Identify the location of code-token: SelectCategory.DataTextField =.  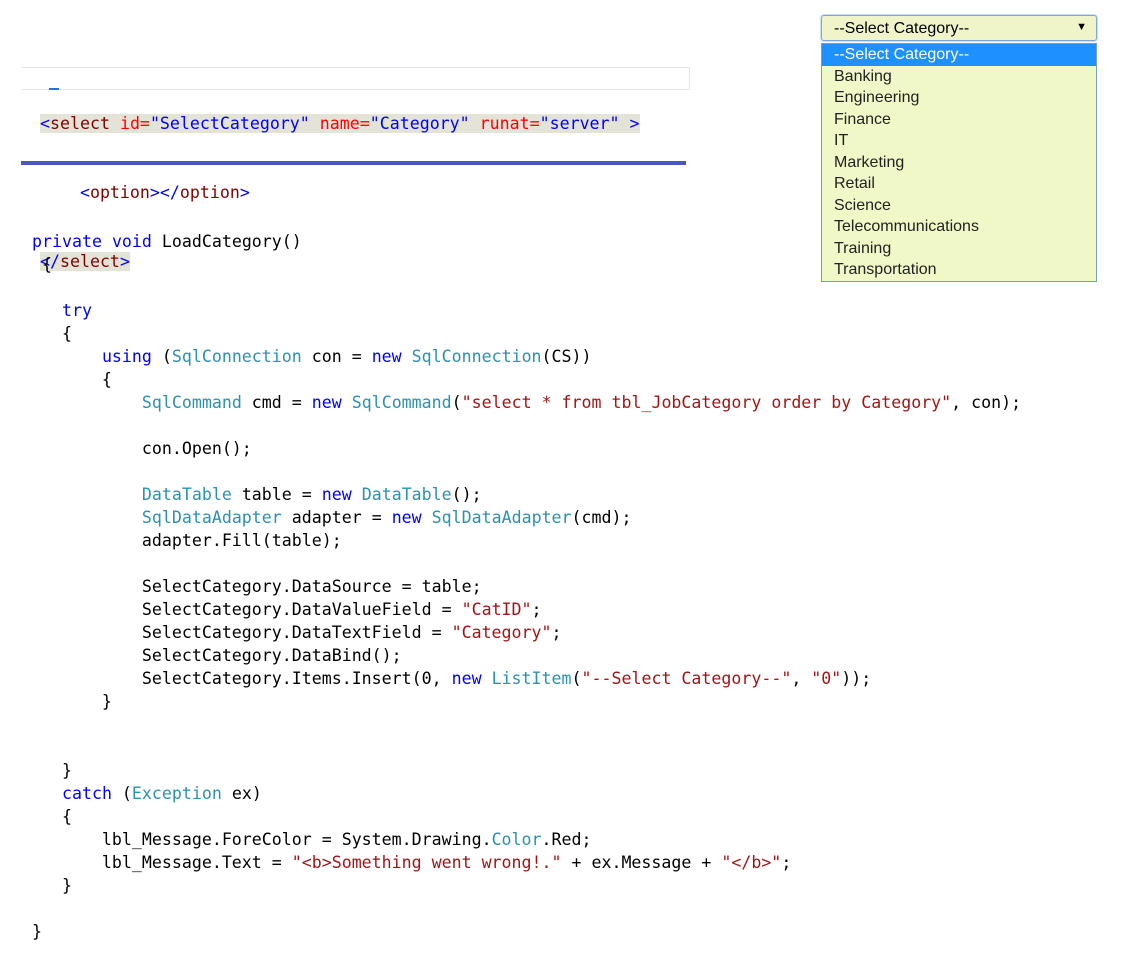
(242, 632).